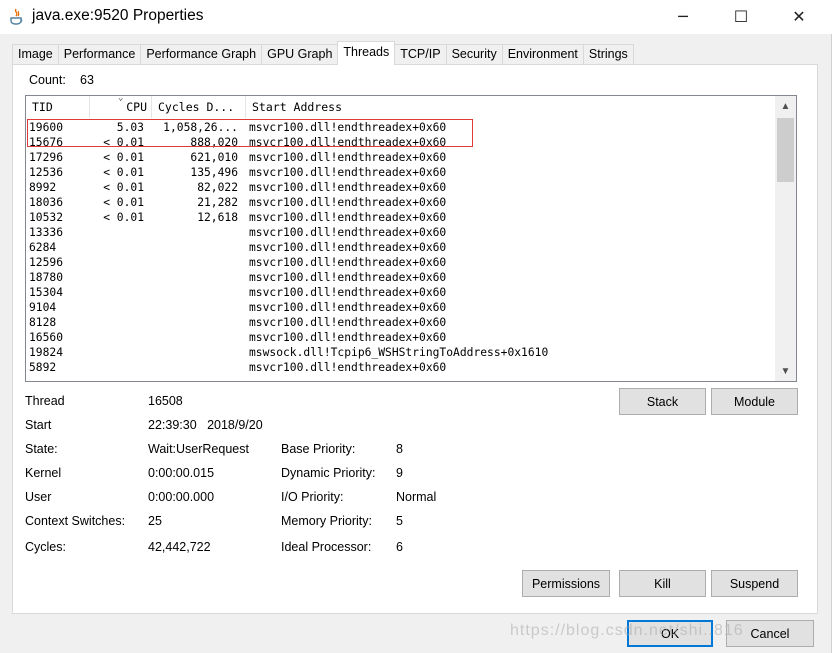  I want to click on tab-environment: Environment, so click(542, 54).